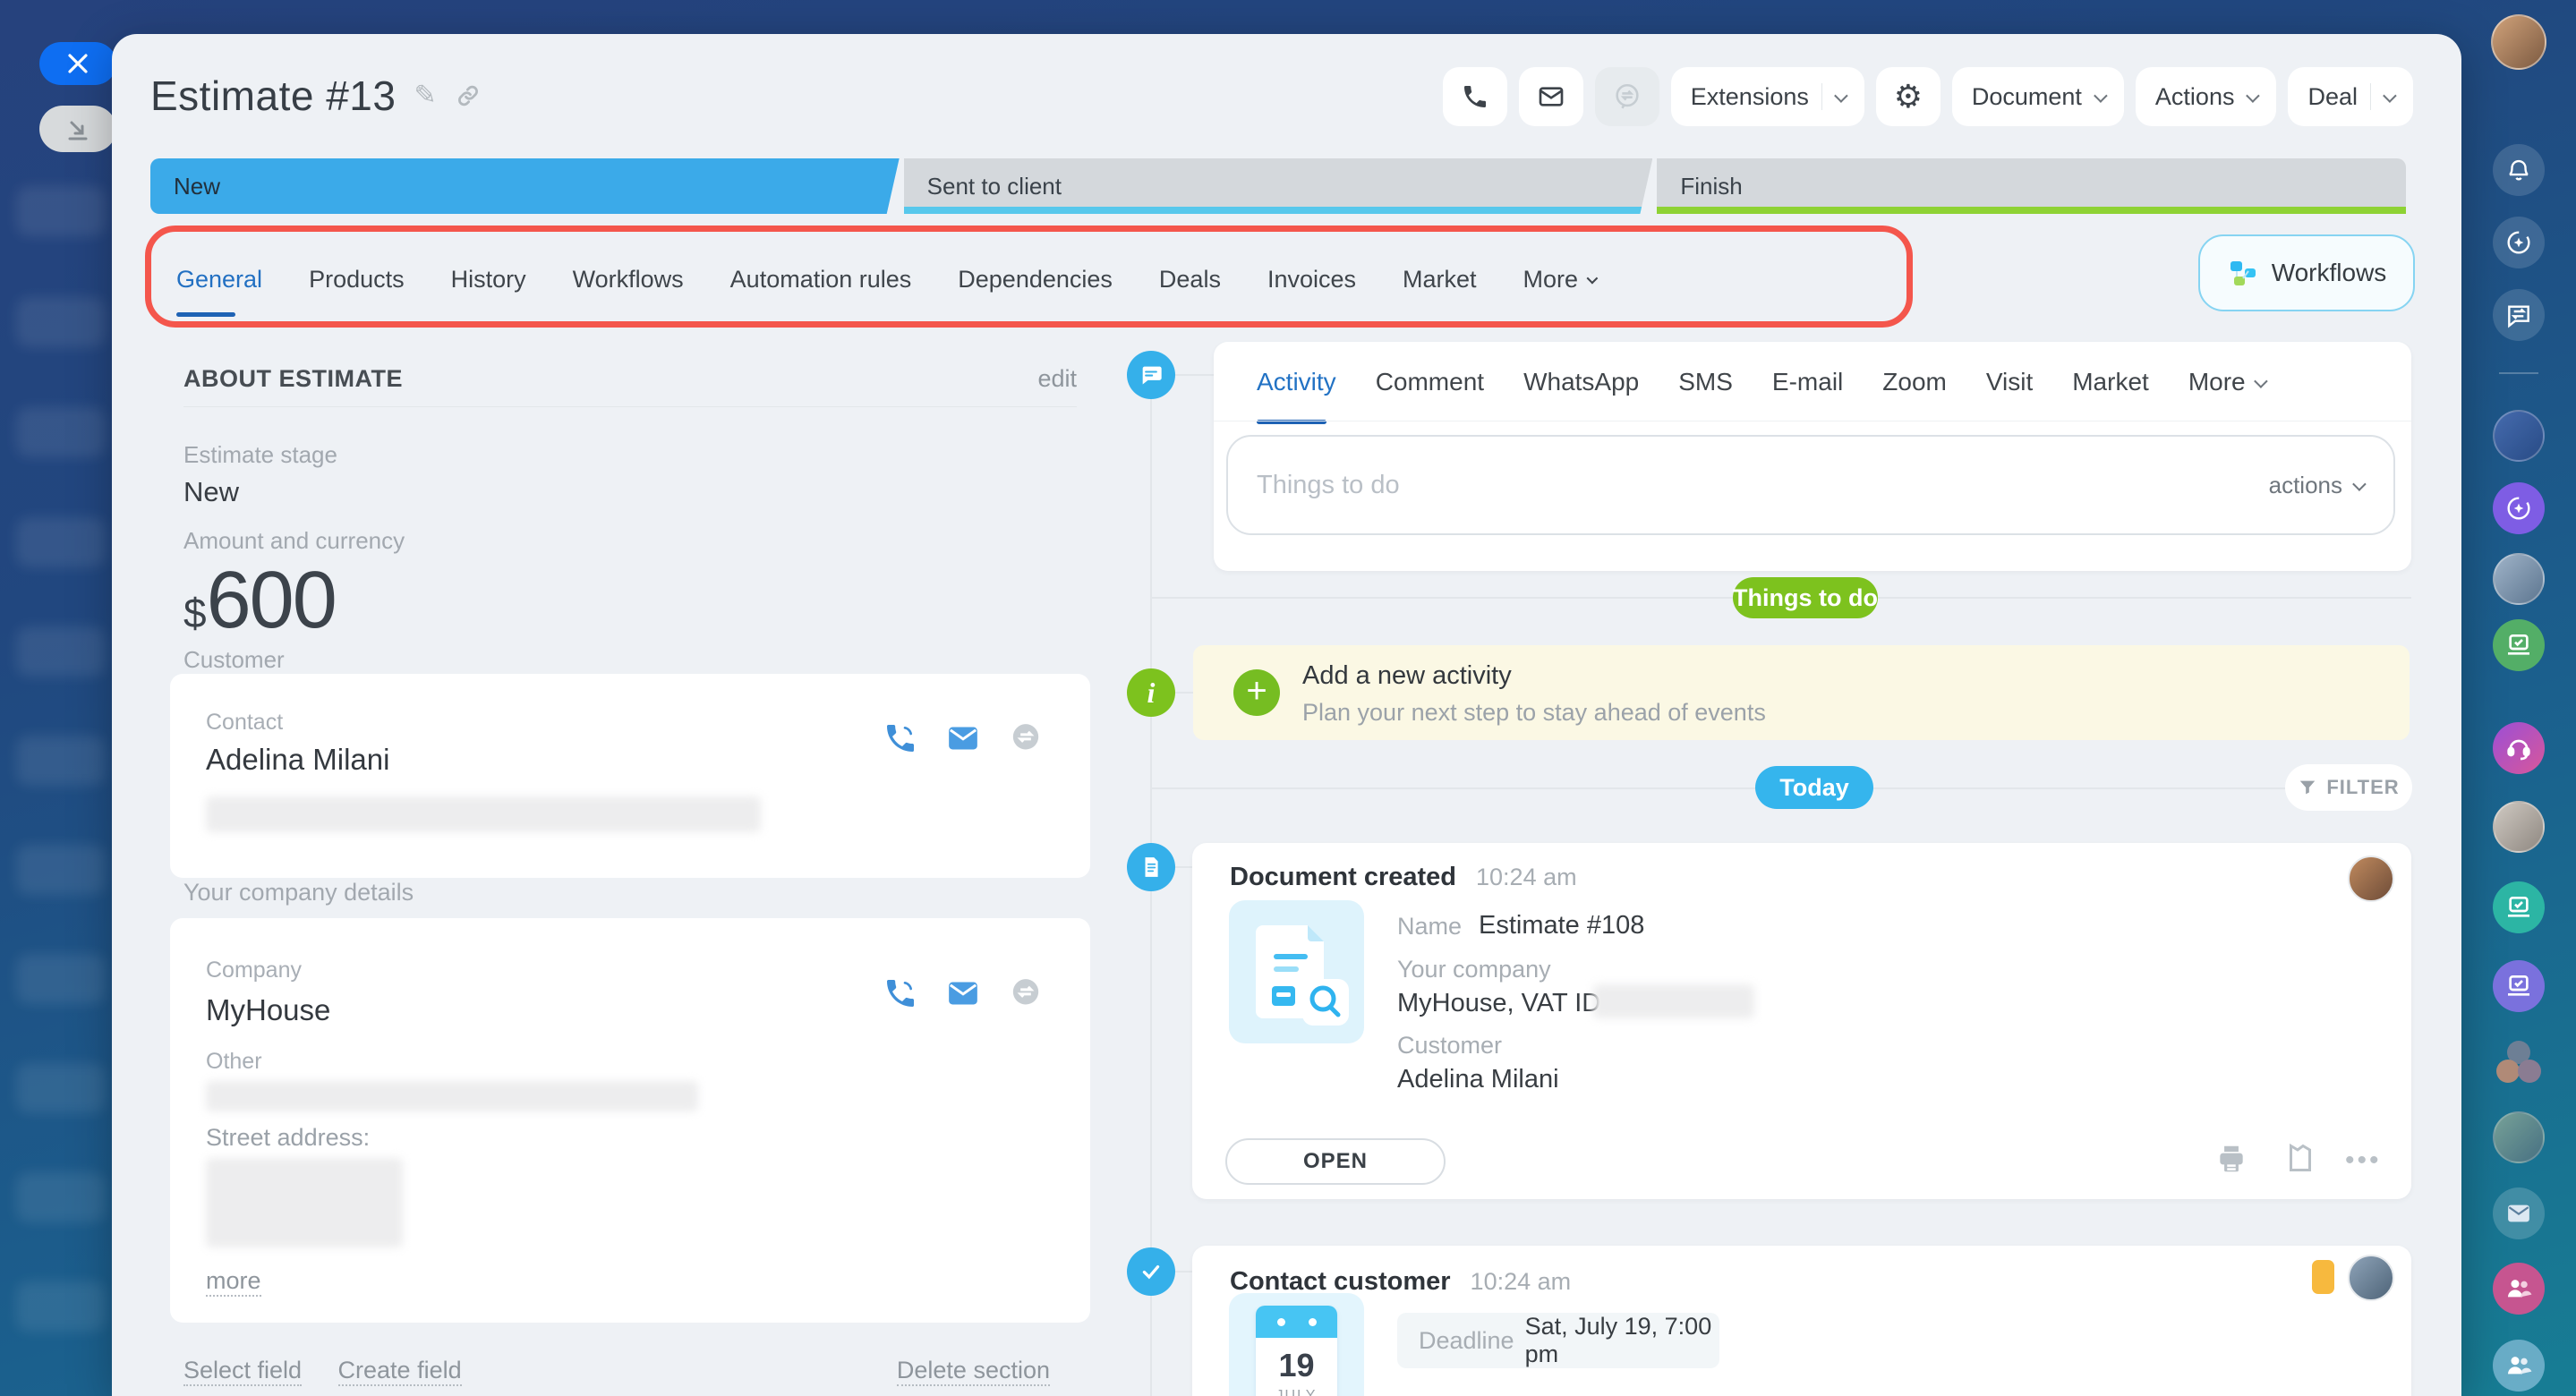  I want to click on extensions-menu-button: Extensions, so click(1767, 96).